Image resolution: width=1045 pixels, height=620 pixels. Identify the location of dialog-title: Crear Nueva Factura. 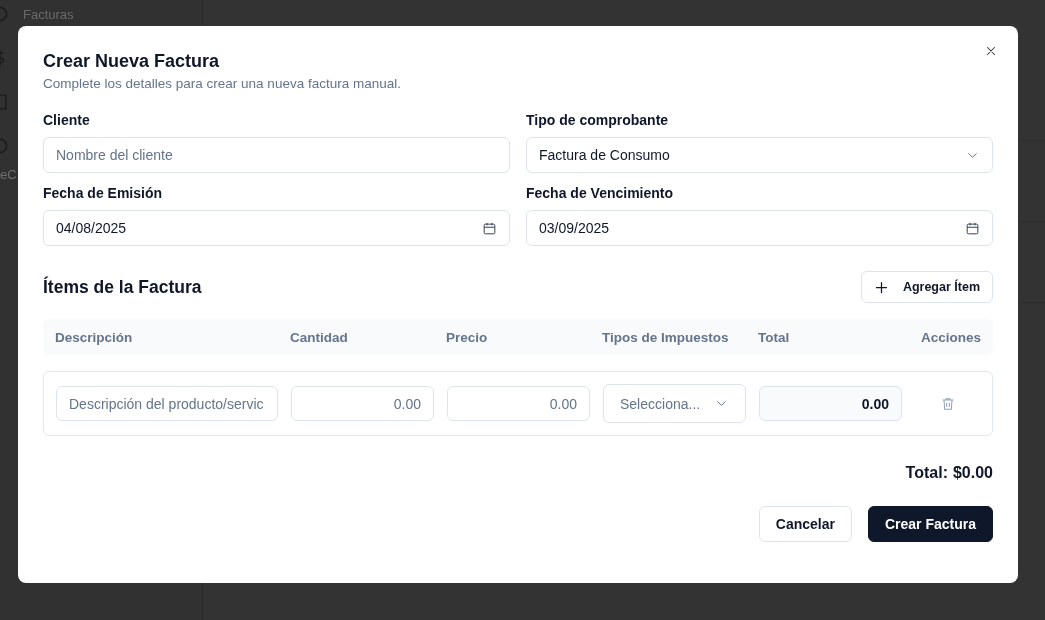
(132, 61).